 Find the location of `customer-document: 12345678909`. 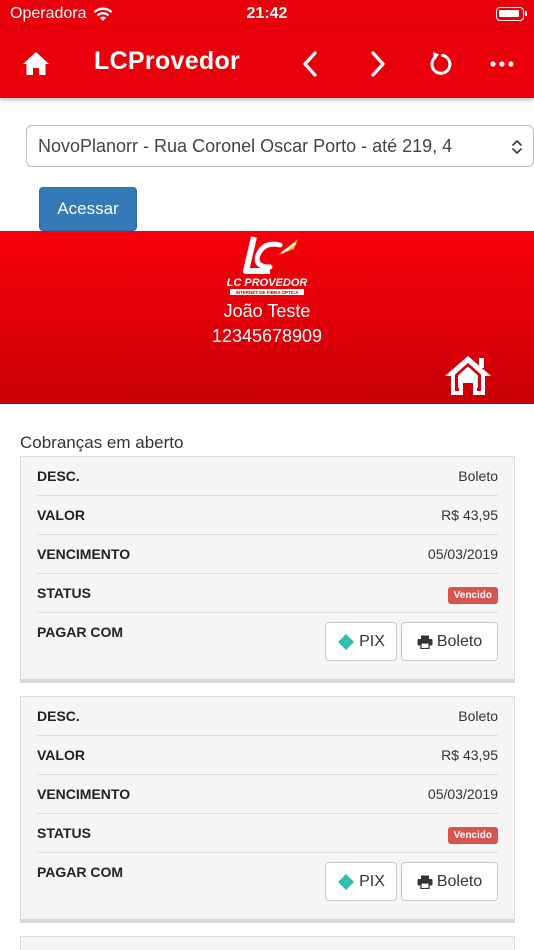

customer-document: 12345678909 is located at coordinates (267, 336).